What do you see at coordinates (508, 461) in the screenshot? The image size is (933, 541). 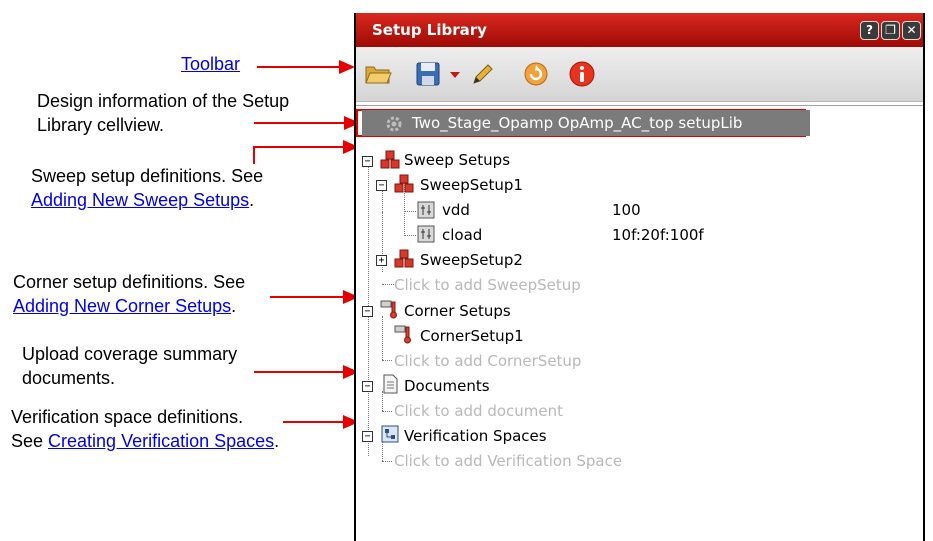 I see `add-verification-space: Click to add Verification Space` at bounding box center [508, 461].